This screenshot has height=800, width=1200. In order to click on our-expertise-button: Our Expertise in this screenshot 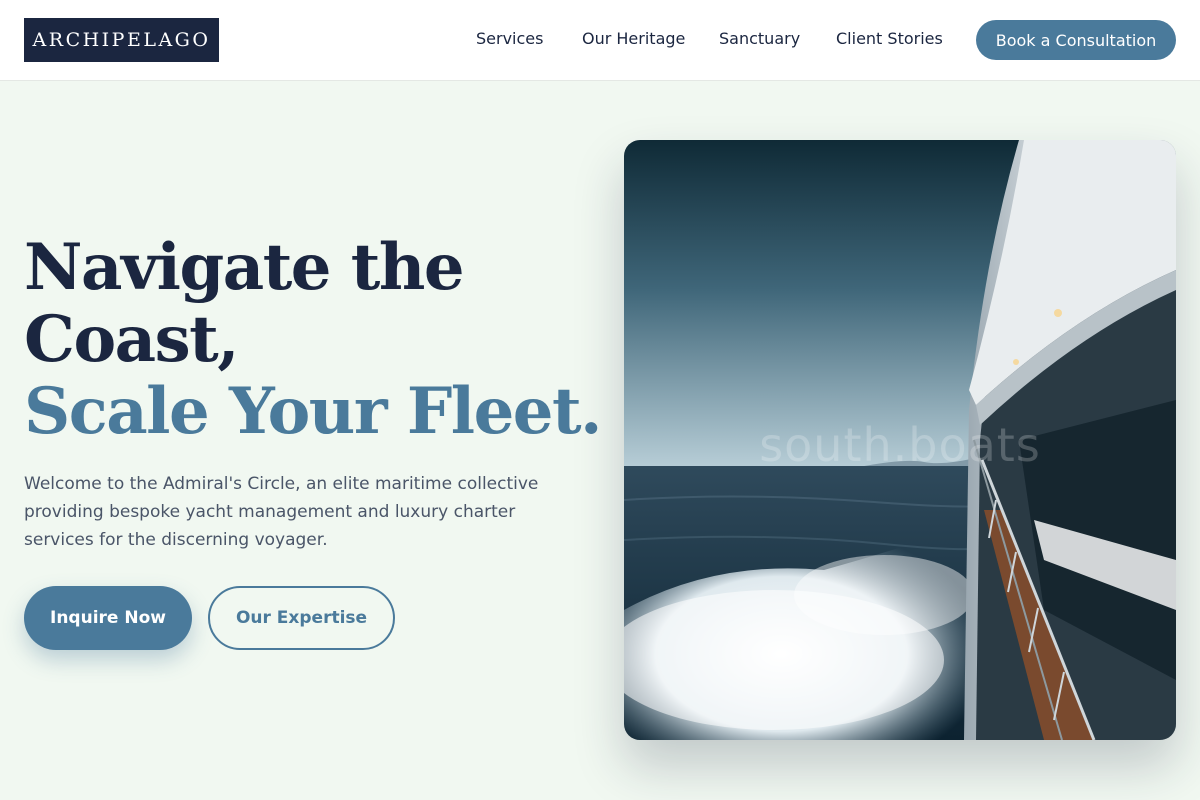, I will do `click(301, 618)`.